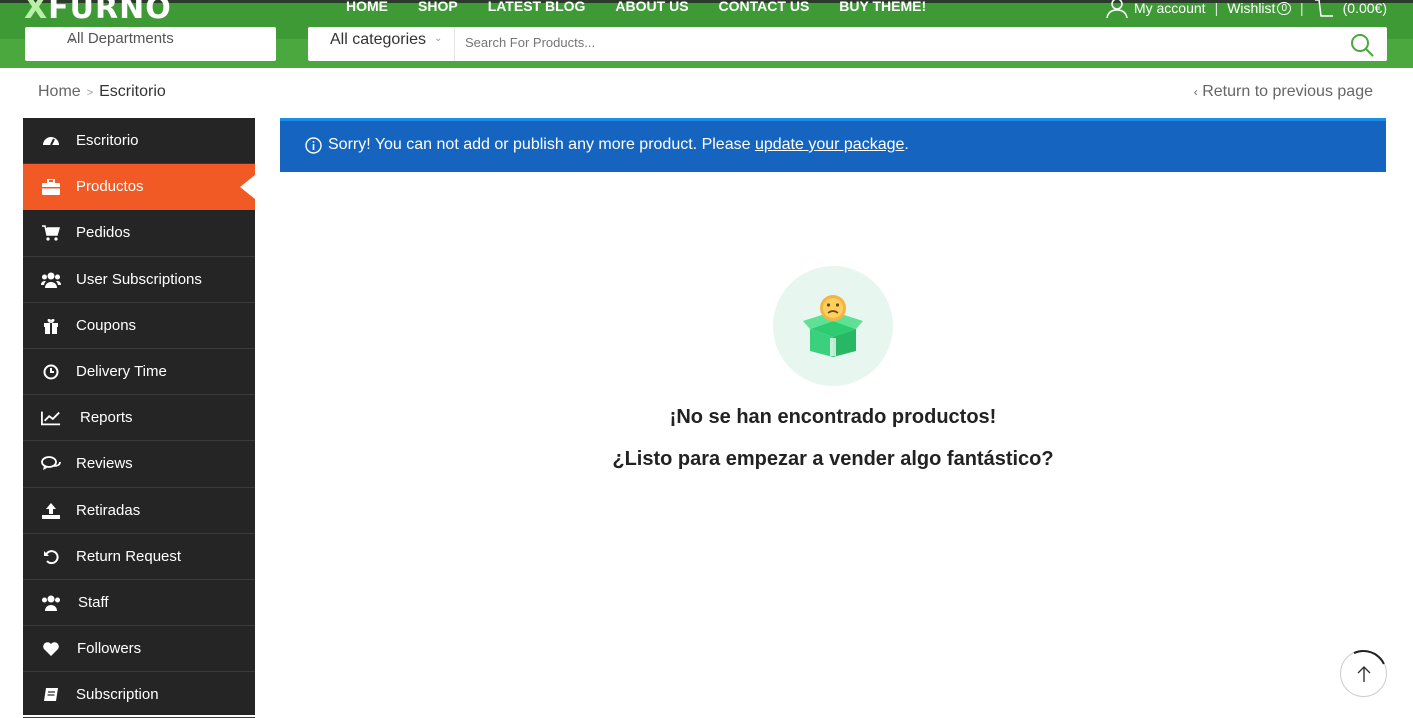 The image size is (1413, 718). Describe the element at coordinates (51, 557) in the screenshot. I see `undo-icon` at that location.